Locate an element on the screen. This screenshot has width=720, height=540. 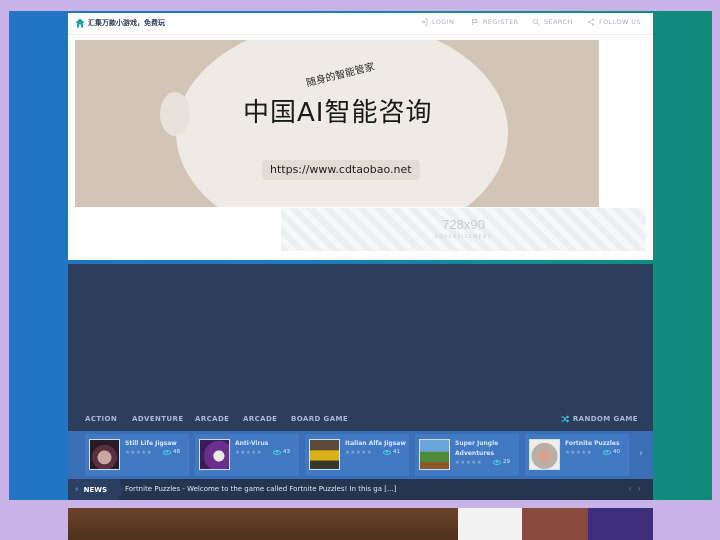
login-icon is located at coordinates (424, 22).